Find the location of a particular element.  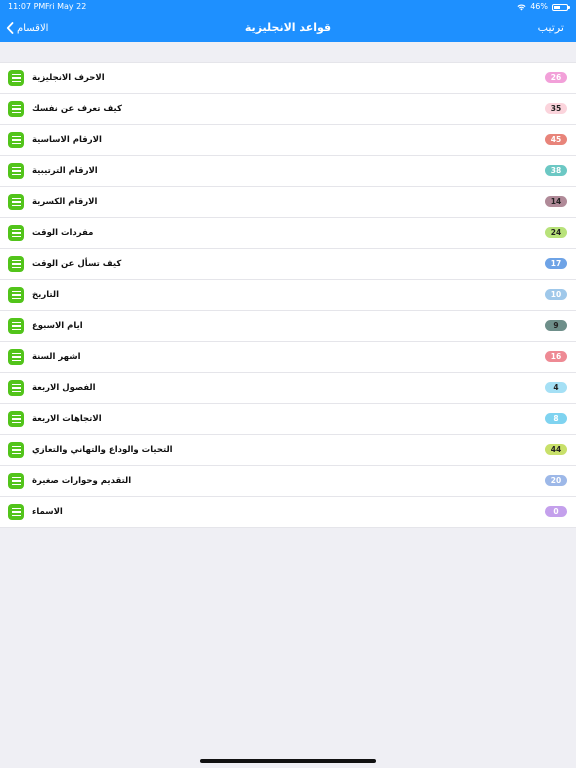

list-item-title: التحيات والوداع والتهاني والتعازي is located at coordinates (102, 450).